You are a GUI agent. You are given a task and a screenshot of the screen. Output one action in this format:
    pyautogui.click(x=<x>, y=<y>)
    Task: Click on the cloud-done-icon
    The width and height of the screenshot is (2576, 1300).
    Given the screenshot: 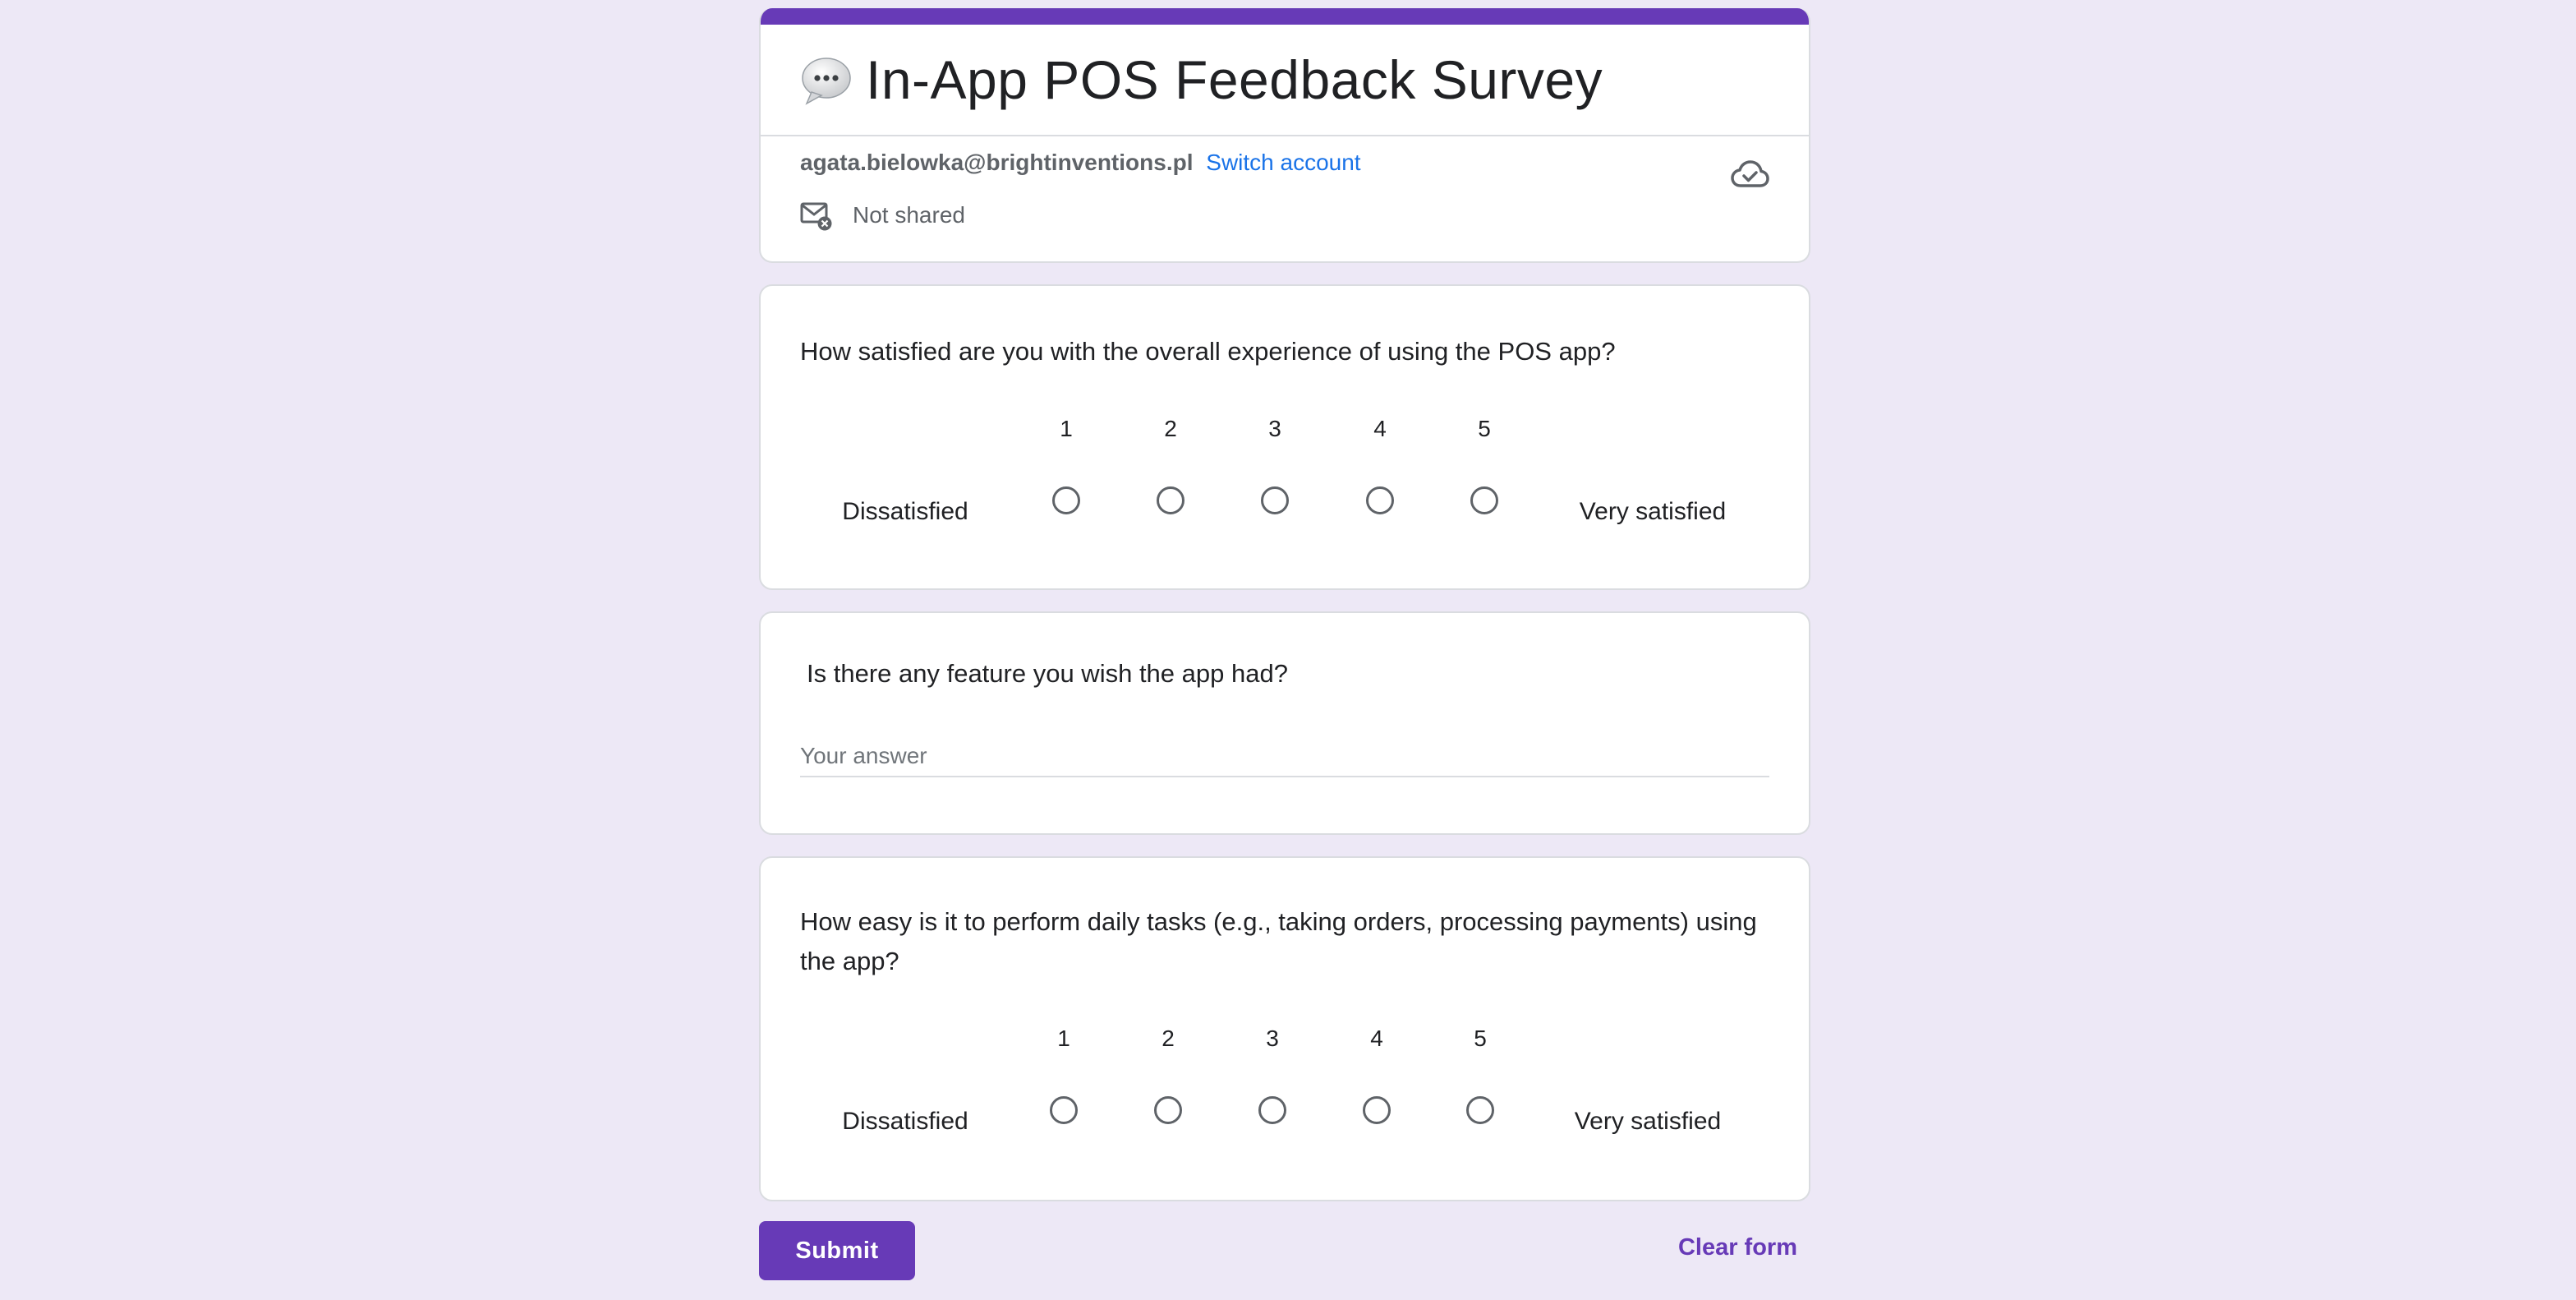 What is the action you would take?
    pyautogui.click(x=1750, y=174)
    